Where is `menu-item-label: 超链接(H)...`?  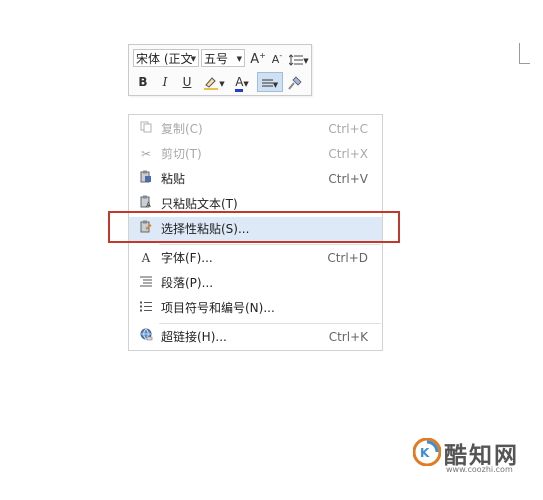 menu-item-label: 超链接(H)... is located at coordinates (194, 337).